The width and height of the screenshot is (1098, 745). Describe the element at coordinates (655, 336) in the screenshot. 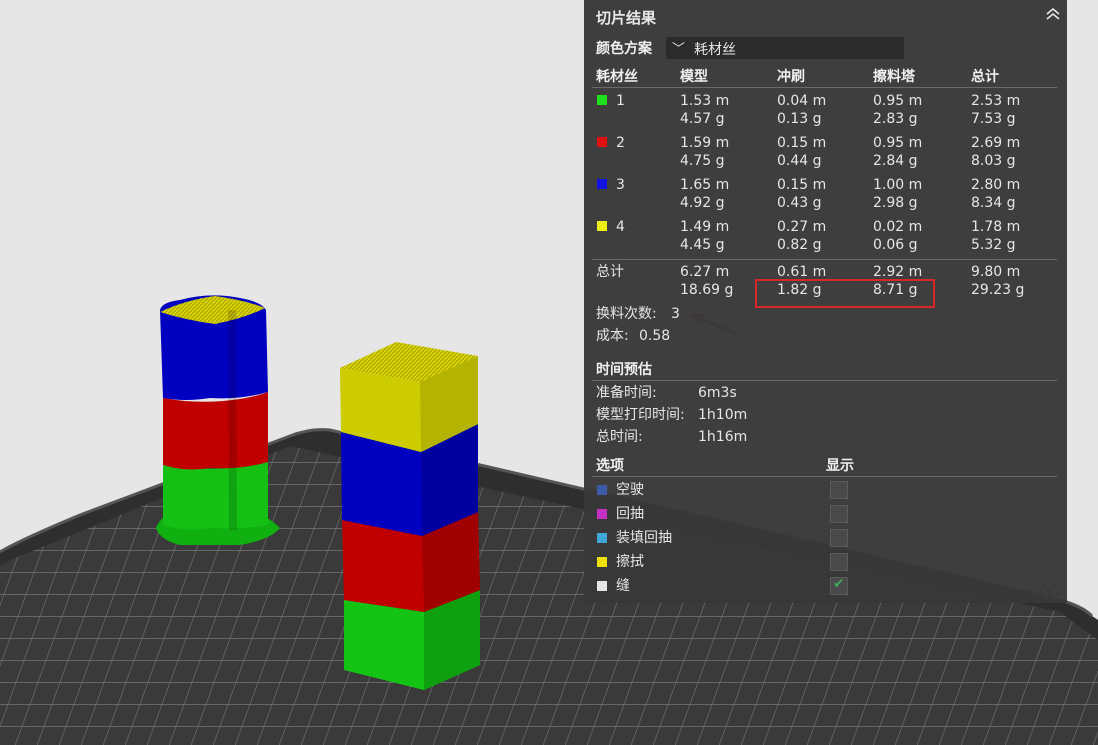

I see `cost-value: 0.58` at that location.